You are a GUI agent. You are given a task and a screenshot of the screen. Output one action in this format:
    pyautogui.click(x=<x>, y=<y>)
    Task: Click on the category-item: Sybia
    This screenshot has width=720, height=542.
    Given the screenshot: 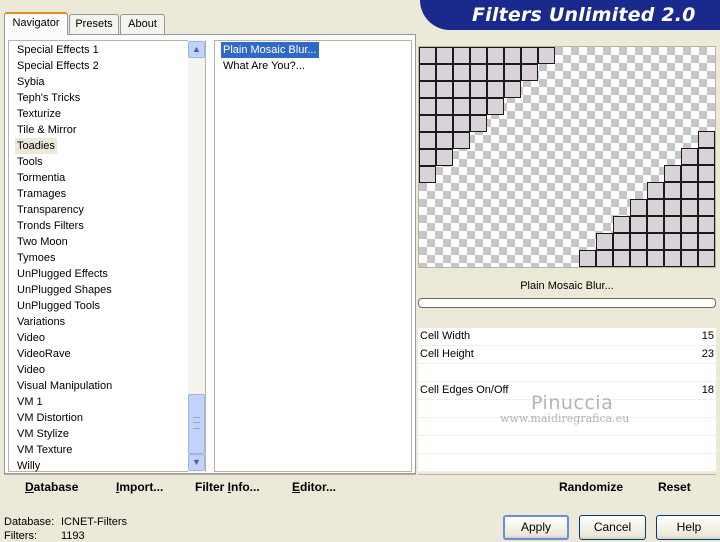 What is the action you would take?
    pyautogui.click(x=31, y=82)
    